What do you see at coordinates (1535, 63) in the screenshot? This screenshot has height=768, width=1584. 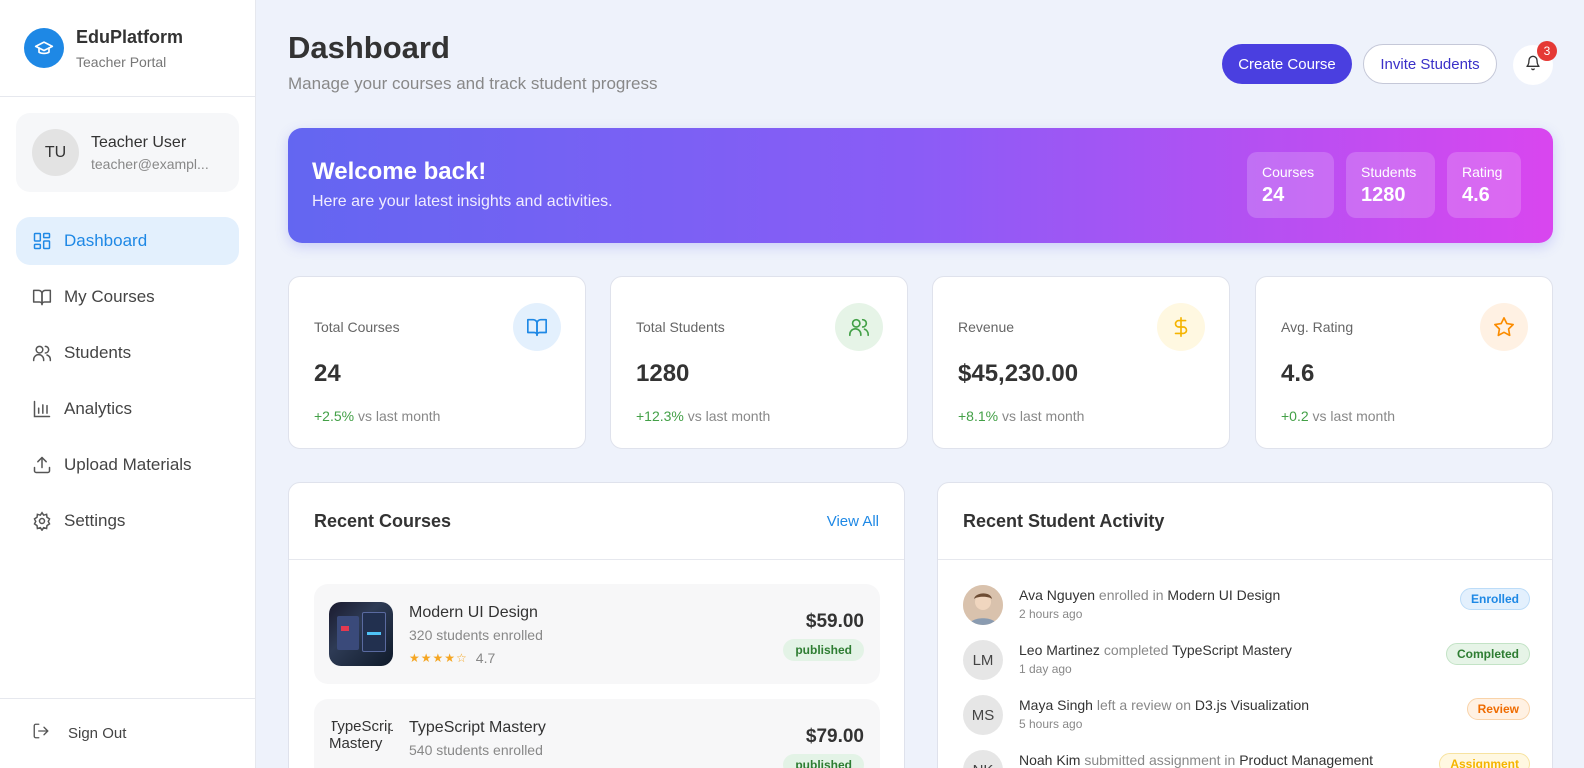 I see `notifications-button: 3` at bounding box center [1535, 63].